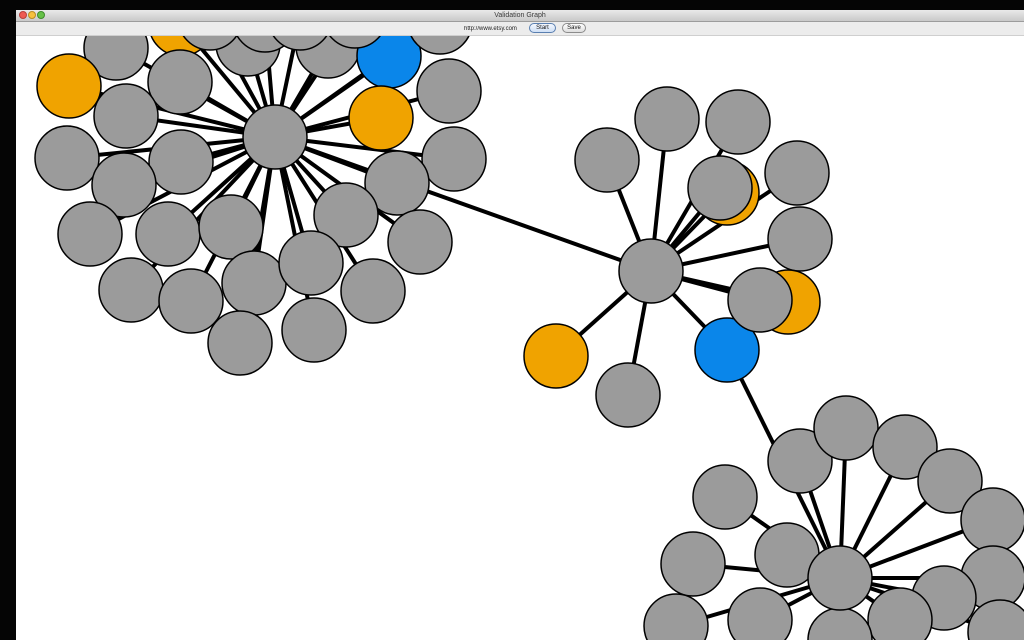  I want to click on window-title: Validation Graph, so click(520, 15).